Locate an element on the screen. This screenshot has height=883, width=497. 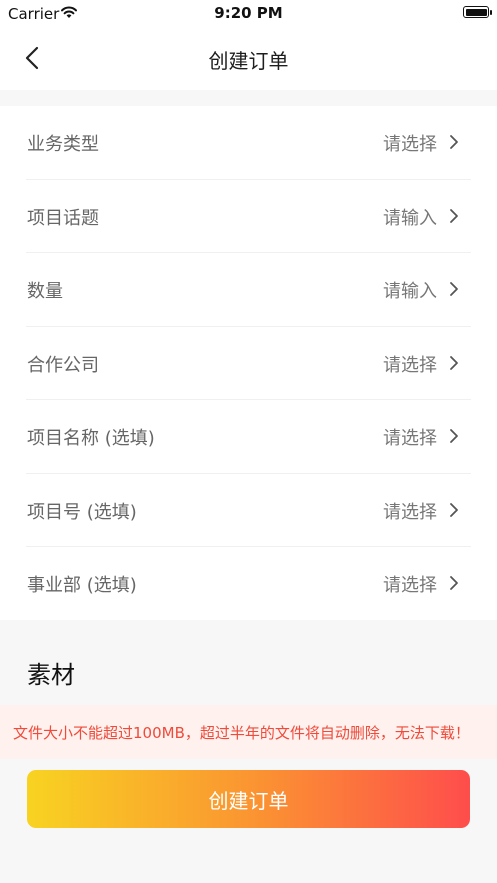
row-label: 项目话题 is located at coordinates (63, 218).